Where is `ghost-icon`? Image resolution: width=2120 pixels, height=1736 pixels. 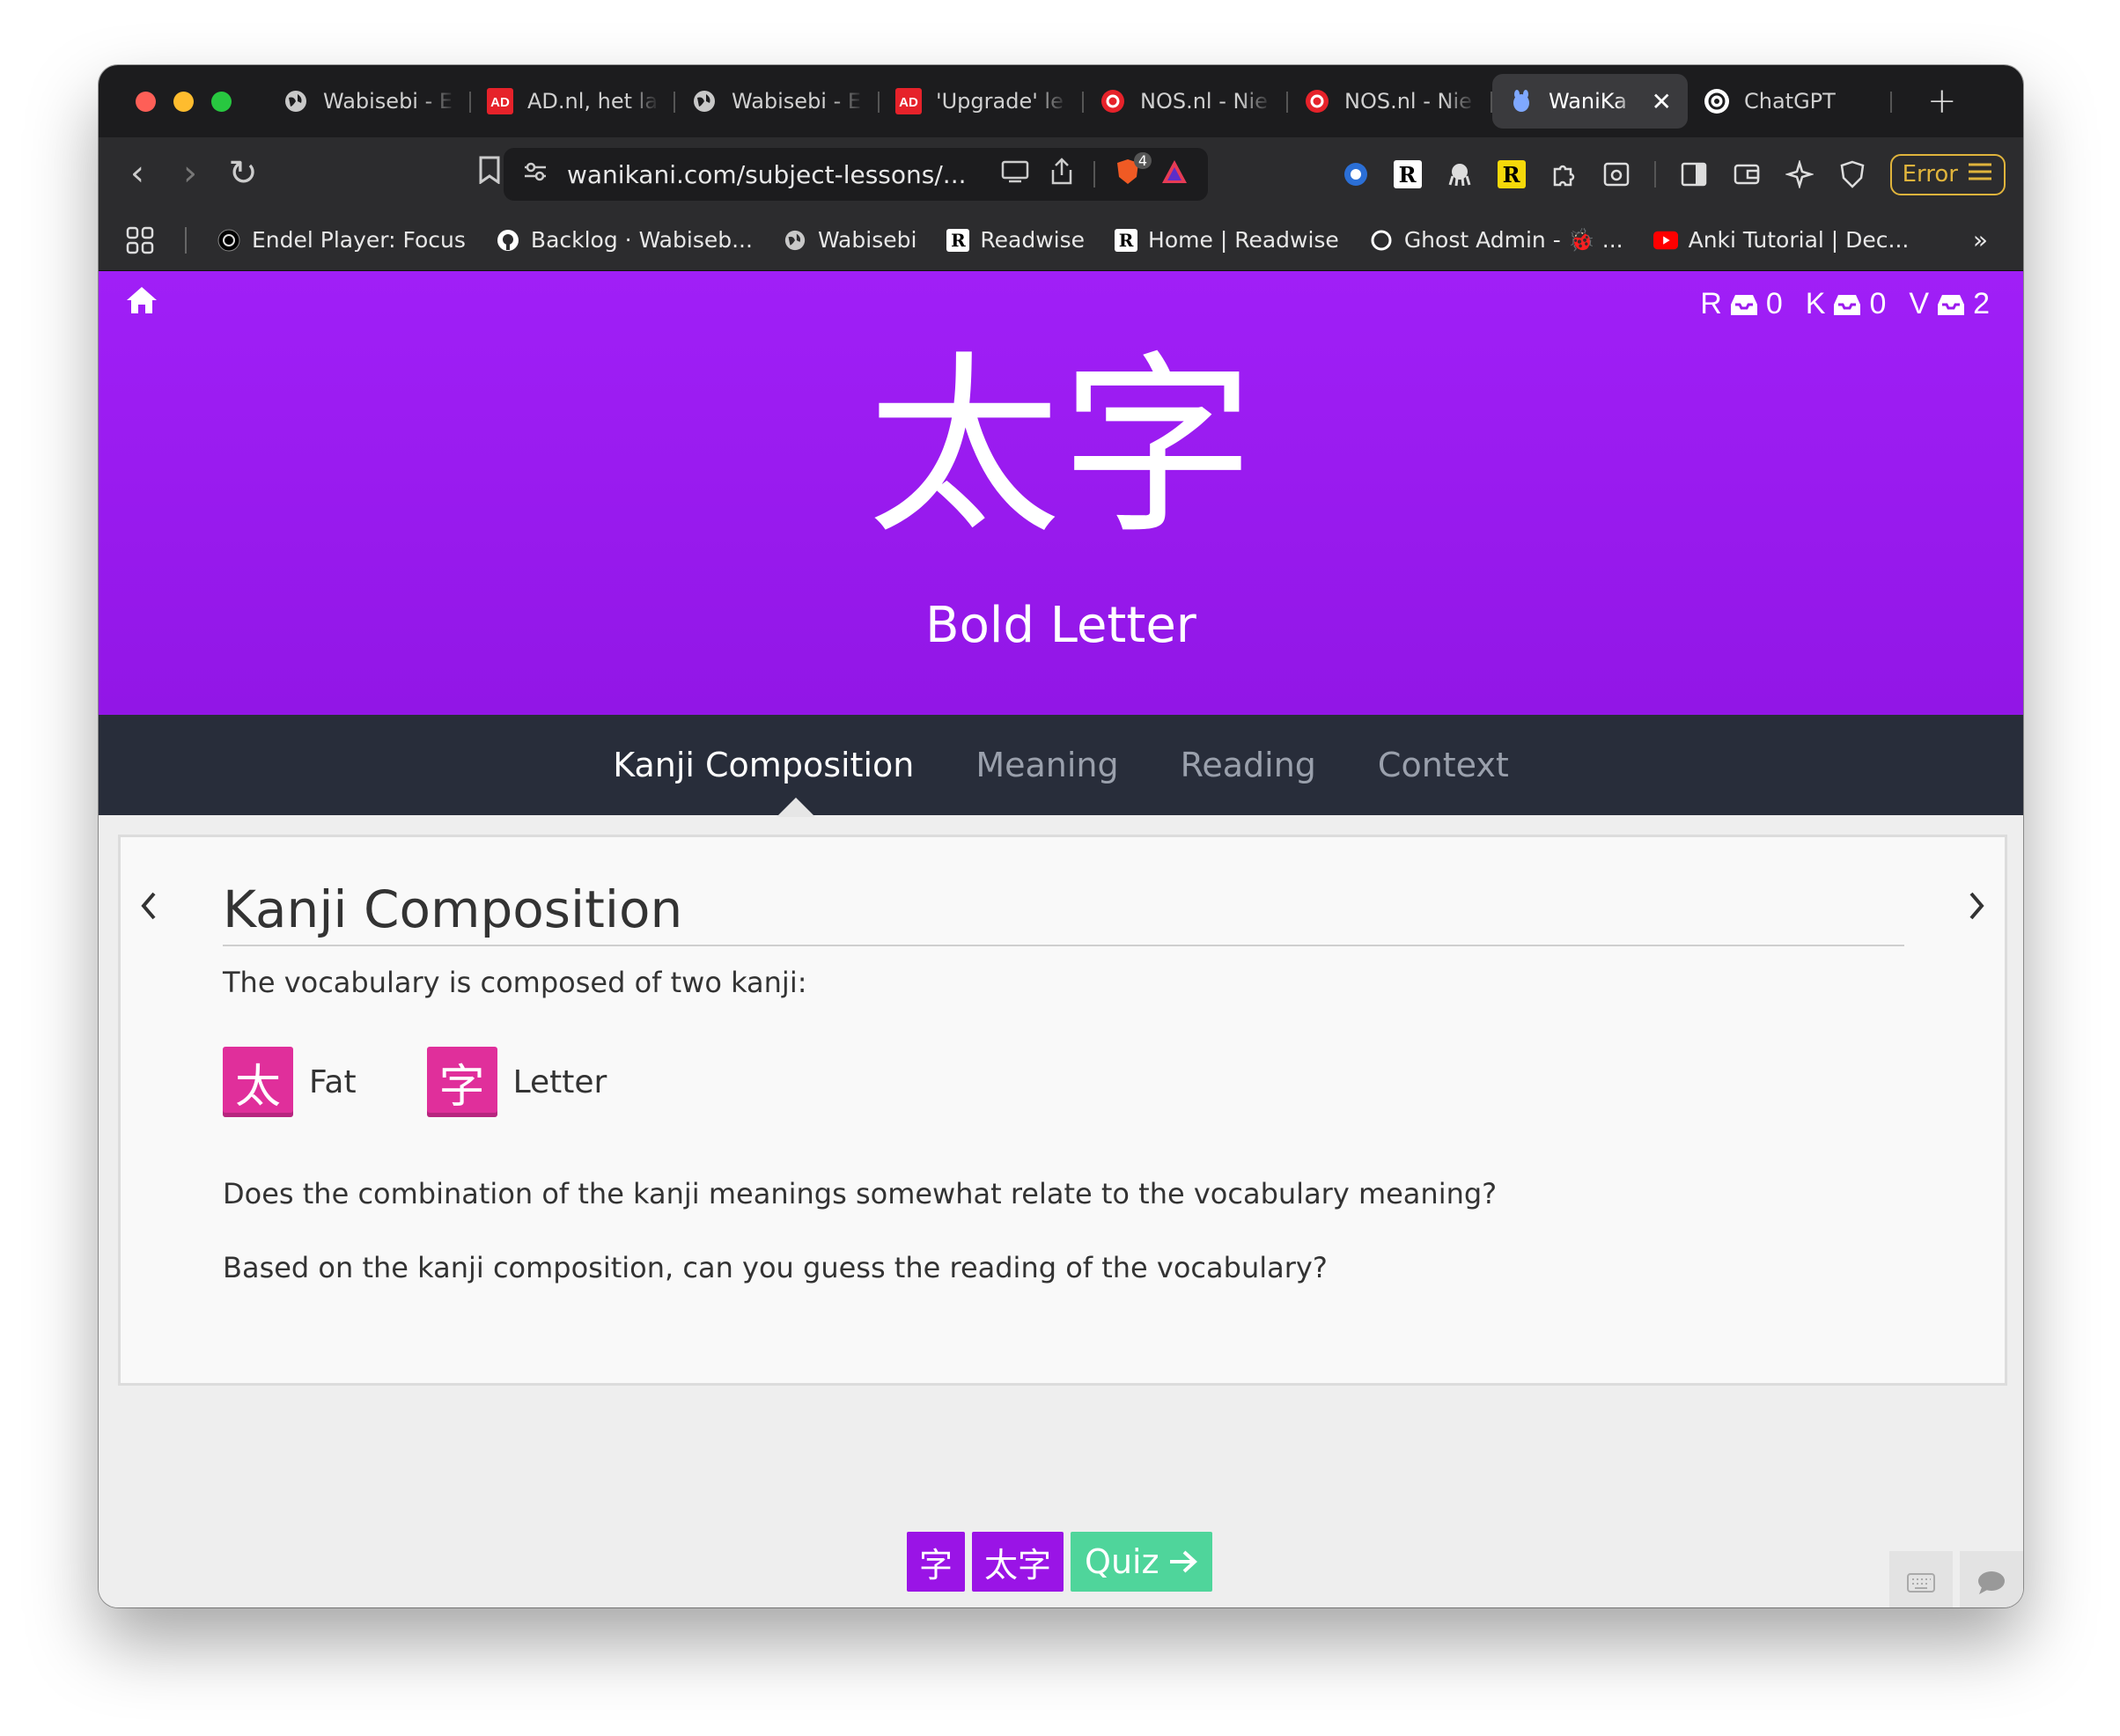 ghost-icon is located at coordinates (1381, 240).